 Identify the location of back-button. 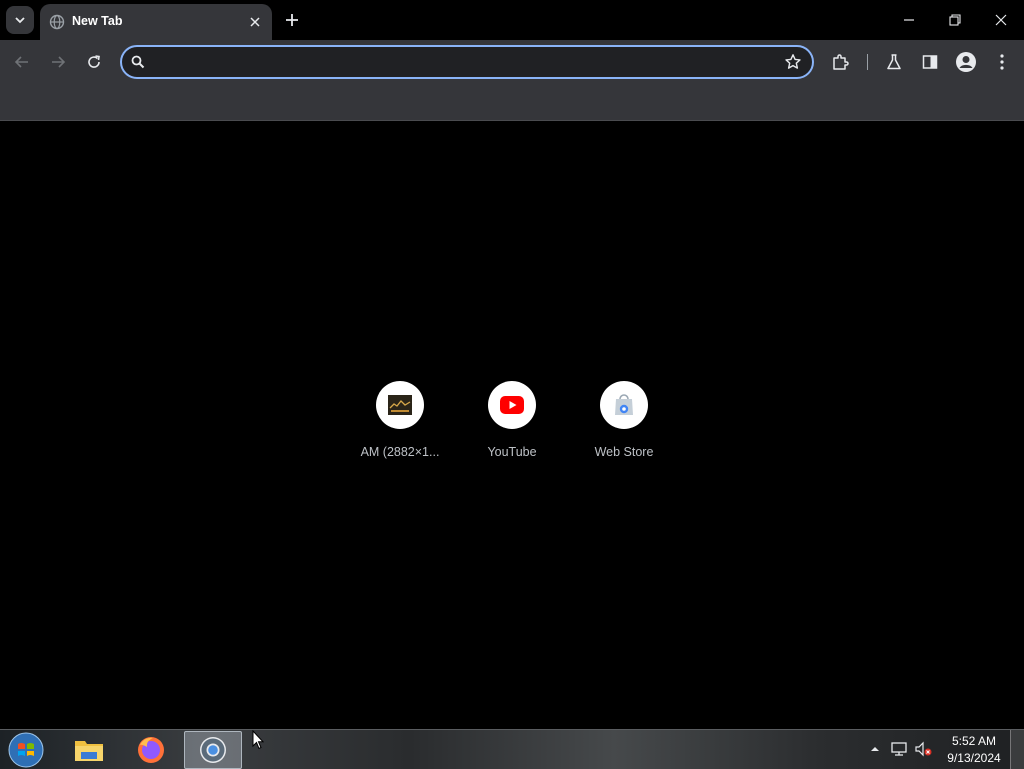
(22, 62).